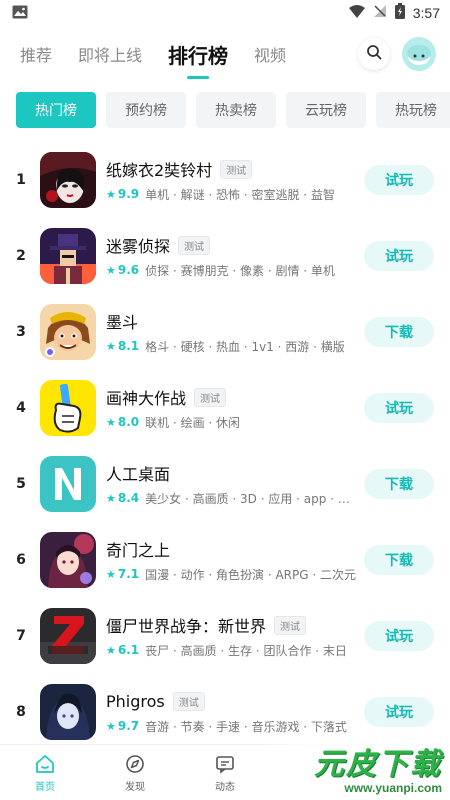 The height and width of the screenshot is (800, 450). Describe the element at coordinates (68, 332) in the screenshot. I see `monkey-king-icon` at that location.